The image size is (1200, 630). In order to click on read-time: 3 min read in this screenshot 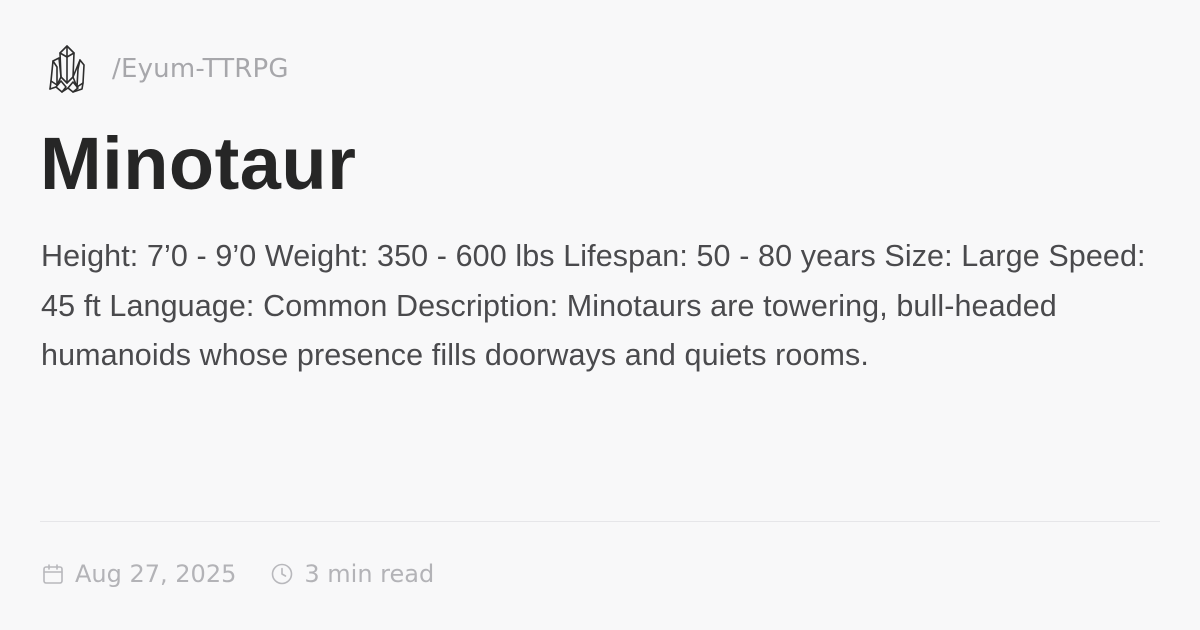, I will do `click(352, 574)`.